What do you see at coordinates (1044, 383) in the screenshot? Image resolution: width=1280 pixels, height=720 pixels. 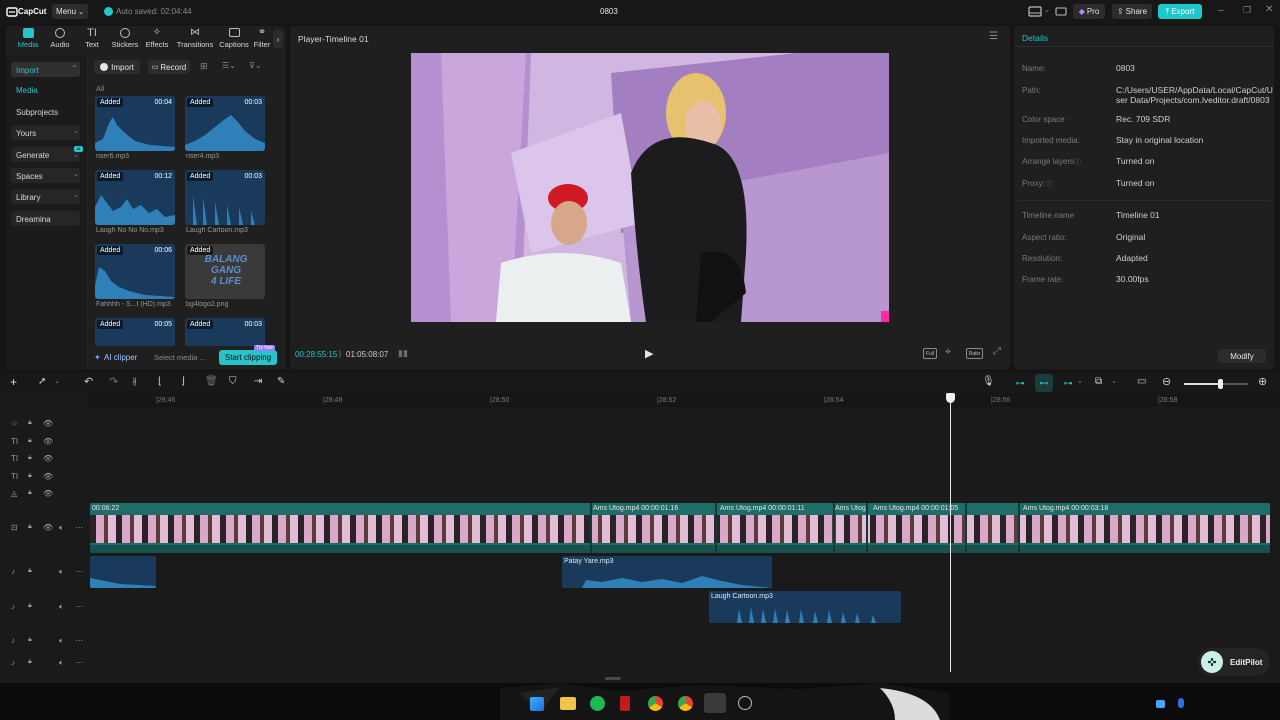 I see `auto-snap-icon: ⊷` at bounding box center [1044, 383].